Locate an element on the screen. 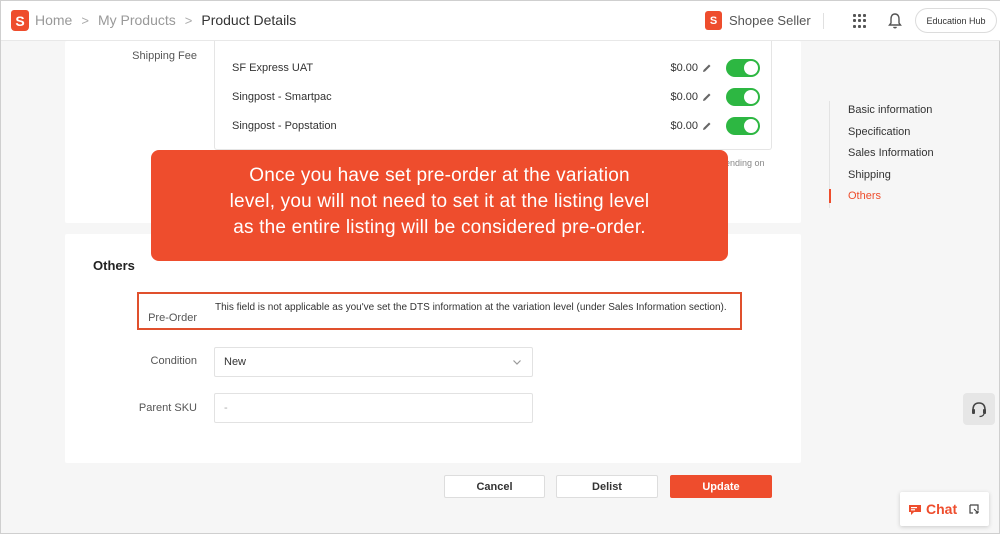 This screenshot has height=534, width=1000. shopee-logo-icon: S is located at coordinates (20, 20).